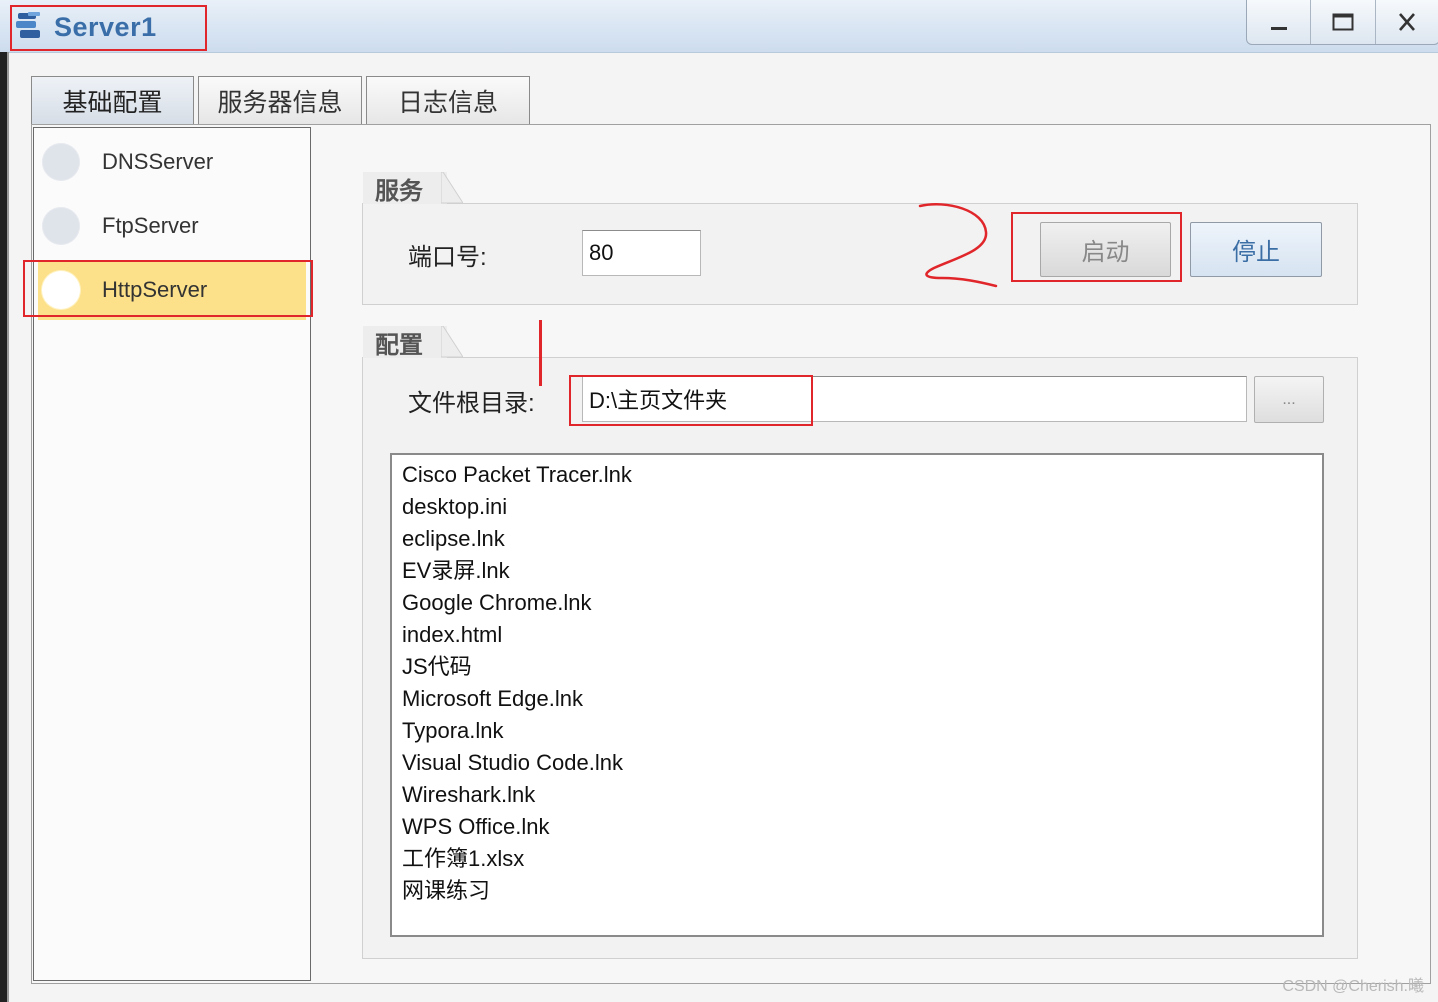 Image resolution: width=1438 pixels, height=1002 pixels. What do you see at coordinates (405, 188) in the screenshot?
I see `service-section-title: 服务` at bounding box center [405, 188].